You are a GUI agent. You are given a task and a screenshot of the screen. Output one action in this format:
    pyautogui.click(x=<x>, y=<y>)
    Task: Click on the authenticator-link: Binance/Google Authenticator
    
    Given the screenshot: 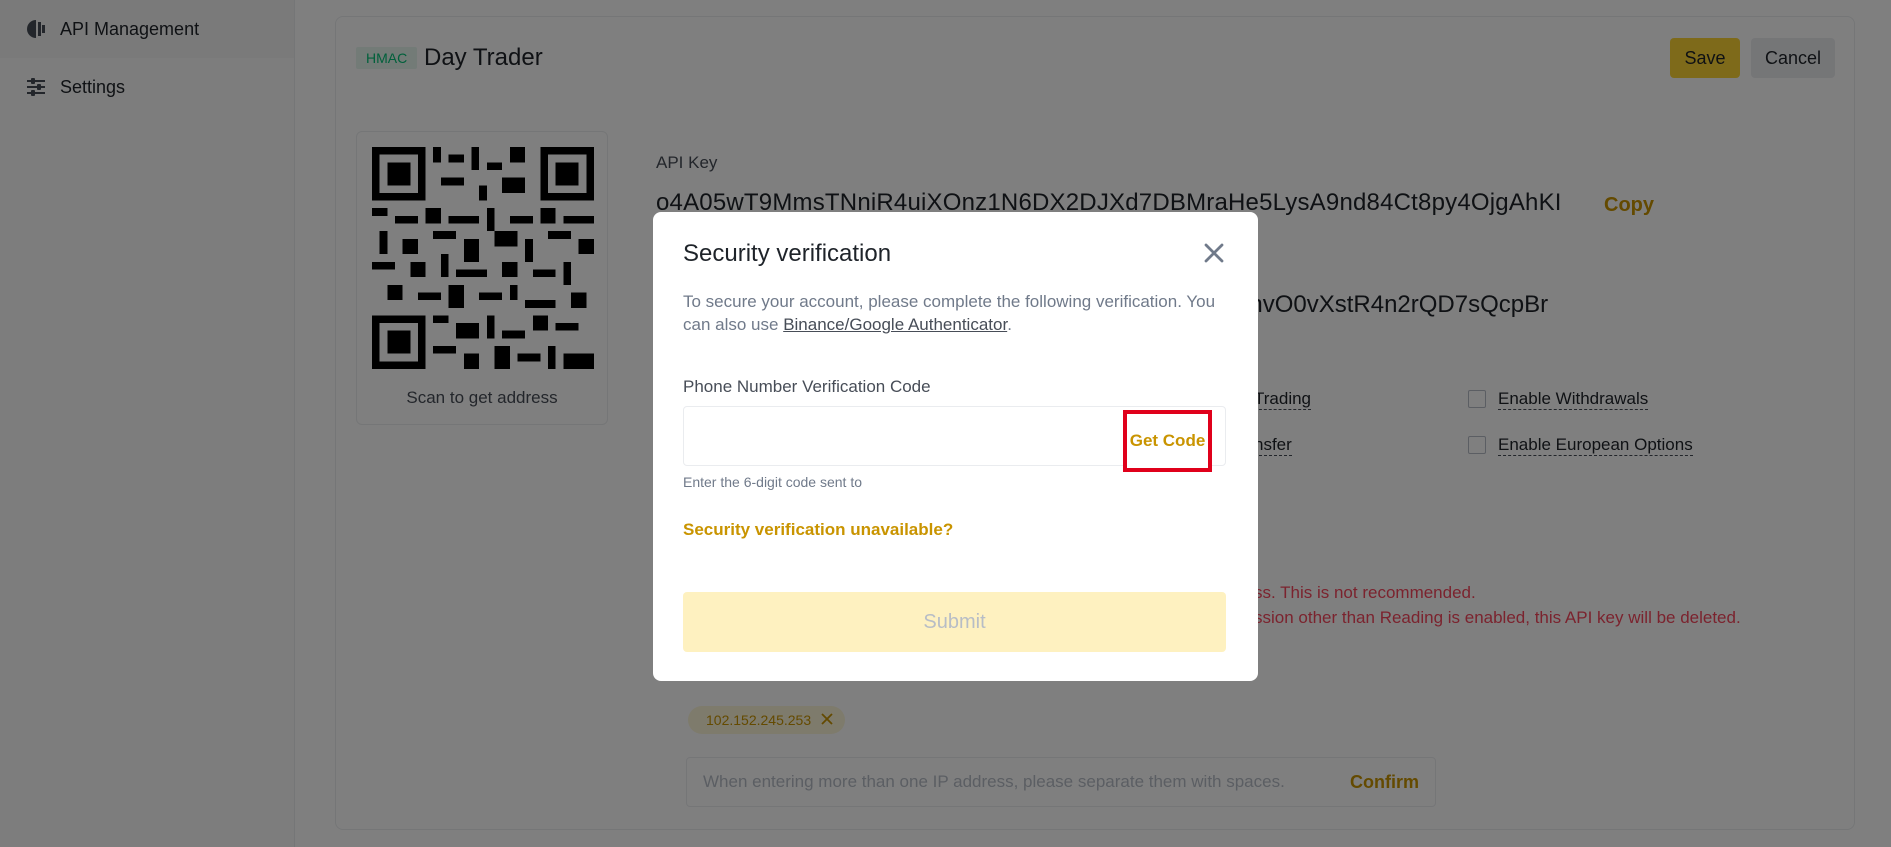 What is the action you would take?
    pyautogui.click(x=895, y=324)
    